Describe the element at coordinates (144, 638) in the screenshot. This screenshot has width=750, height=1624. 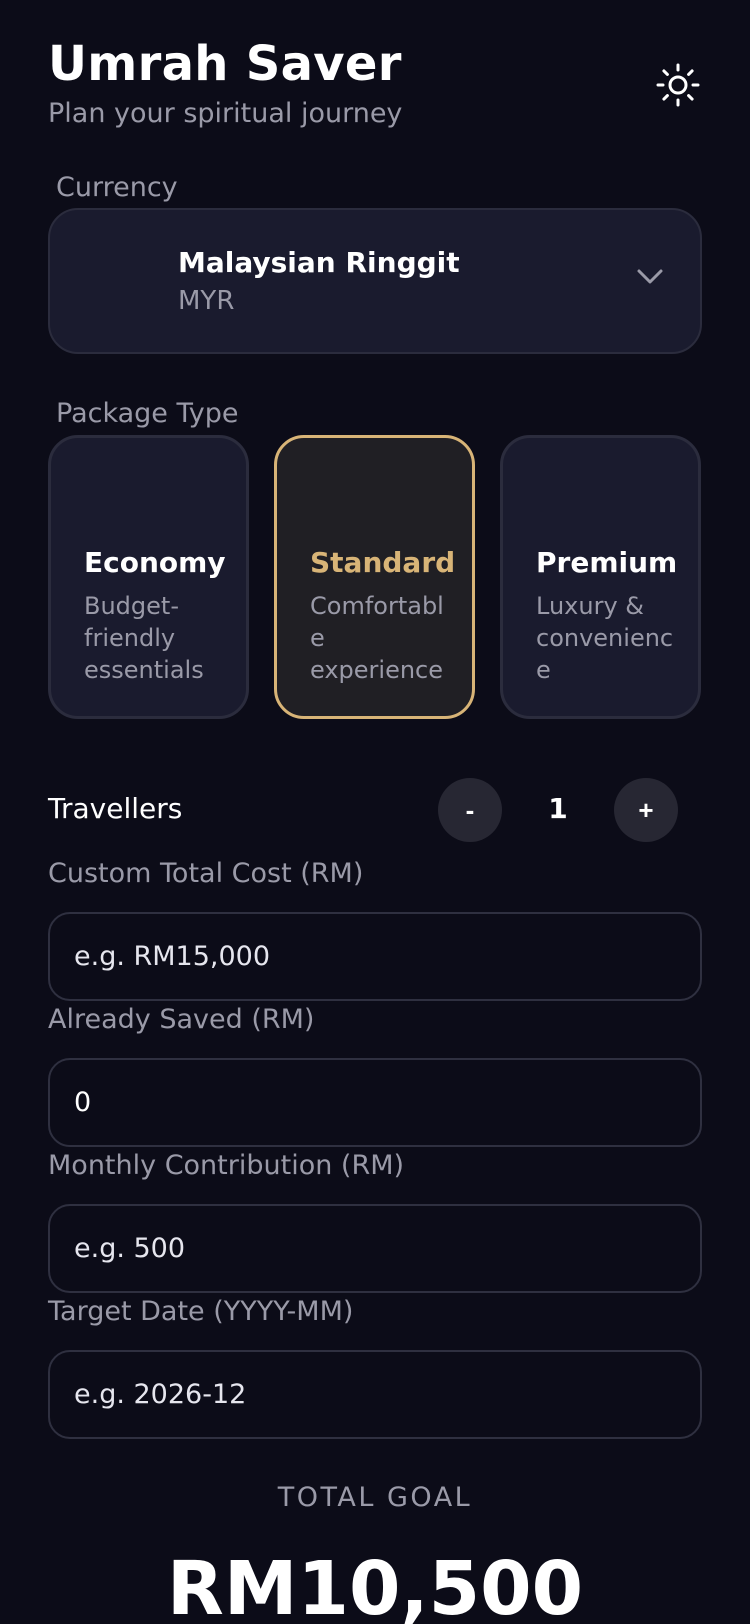
I see `package-description: Budget- friendly essentials` at that location.